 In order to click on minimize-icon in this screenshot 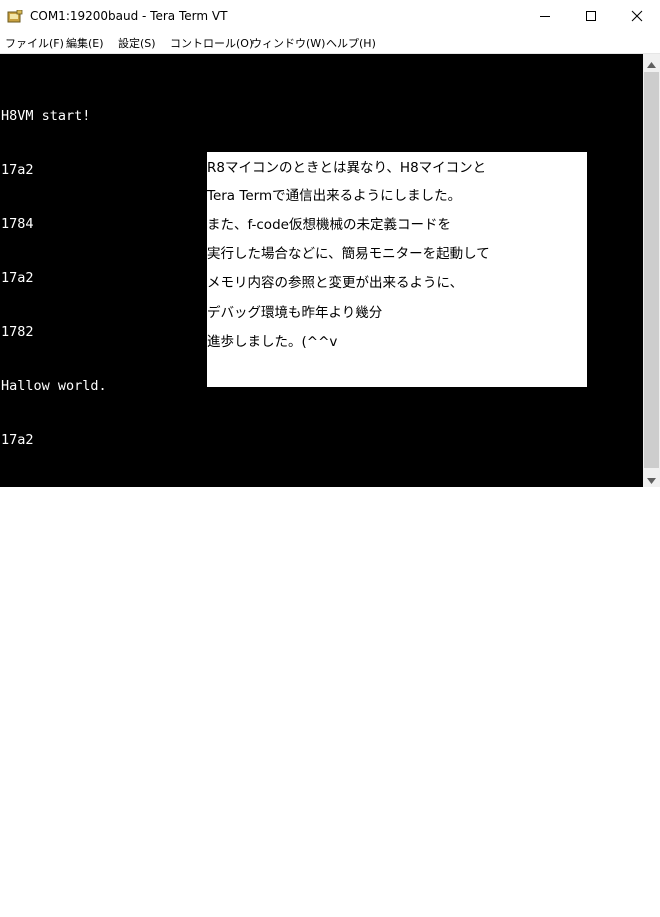, I will do `click(545, 16)`.